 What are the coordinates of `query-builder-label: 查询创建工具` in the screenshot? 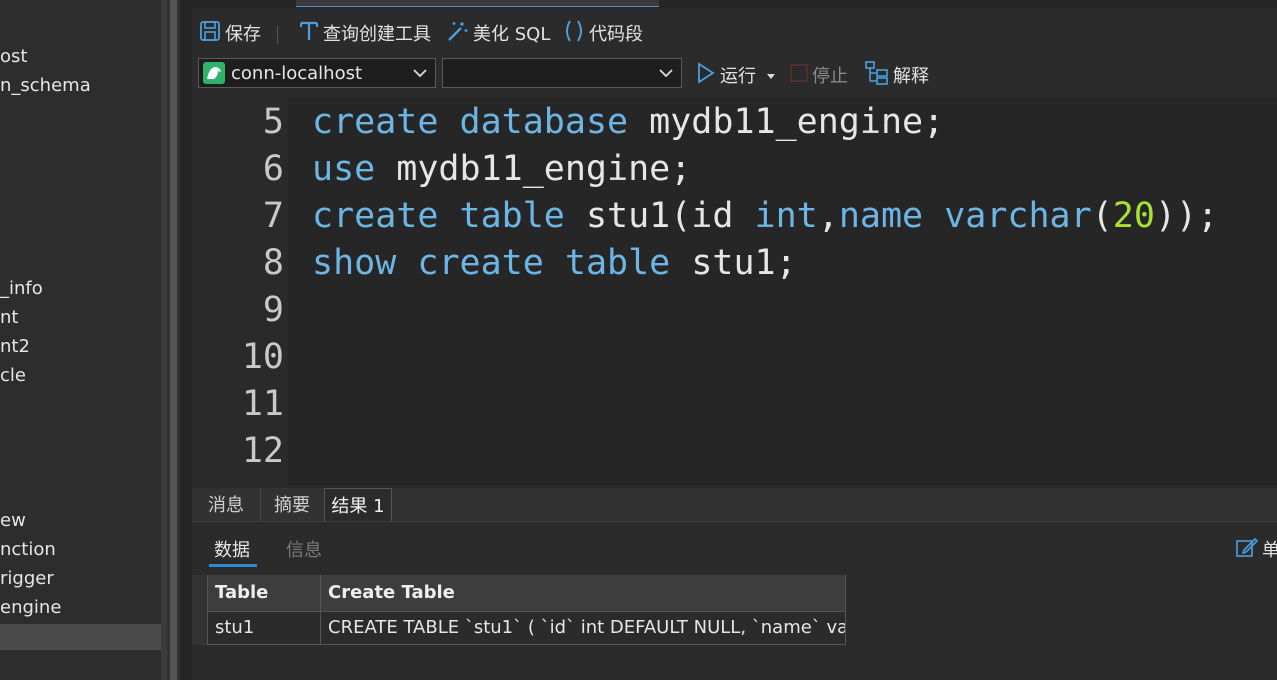 It's located at (377, 34).